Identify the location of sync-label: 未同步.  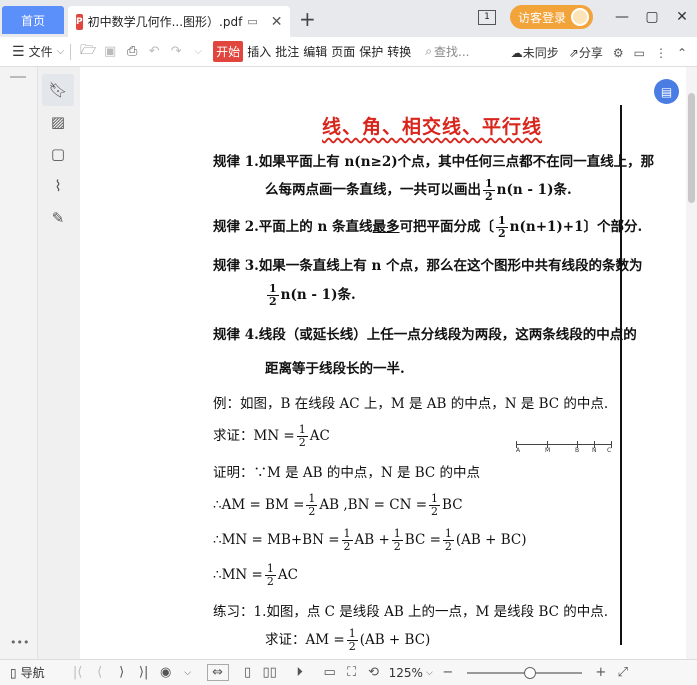
(540, 53).